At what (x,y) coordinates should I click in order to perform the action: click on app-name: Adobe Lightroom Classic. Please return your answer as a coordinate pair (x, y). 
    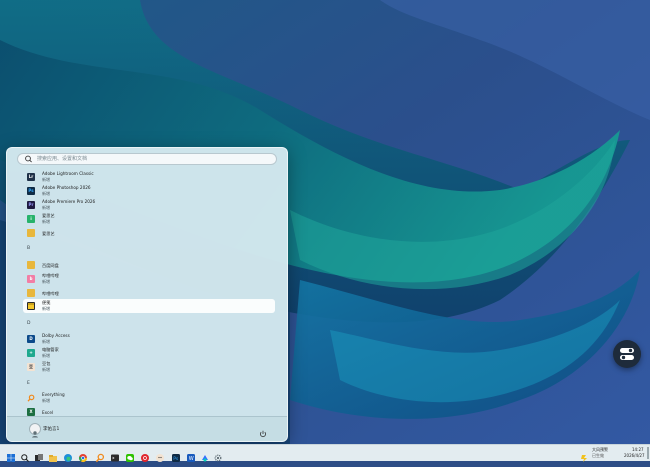
    Looking at the image, I should click on (68, 173).